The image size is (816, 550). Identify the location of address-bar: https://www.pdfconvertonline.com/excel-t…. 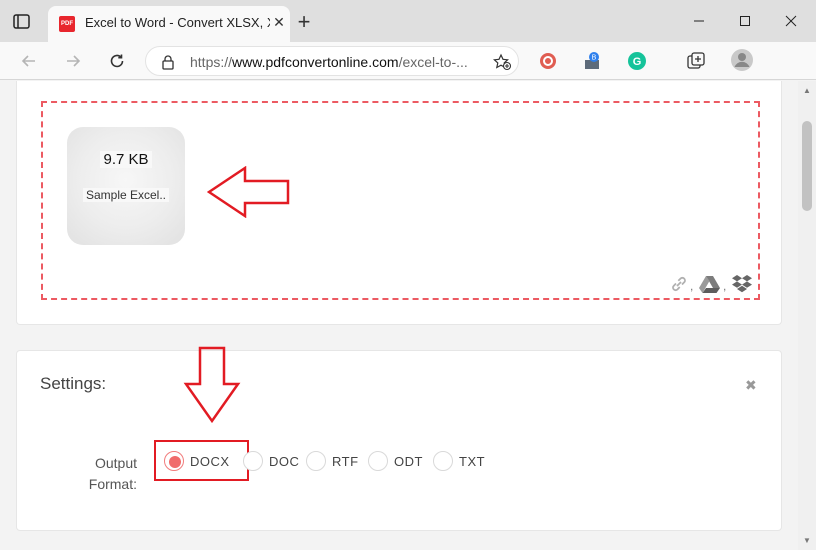
(332, 61).